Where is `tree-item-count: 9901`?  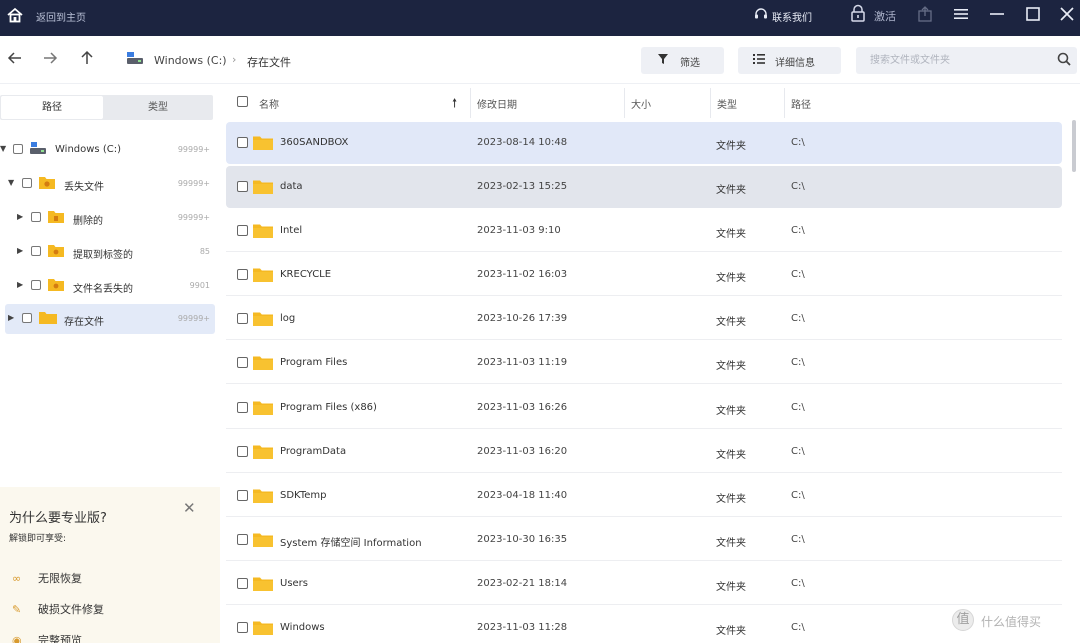 tree-item-count: 9901 is located at coordinates (199, 285).